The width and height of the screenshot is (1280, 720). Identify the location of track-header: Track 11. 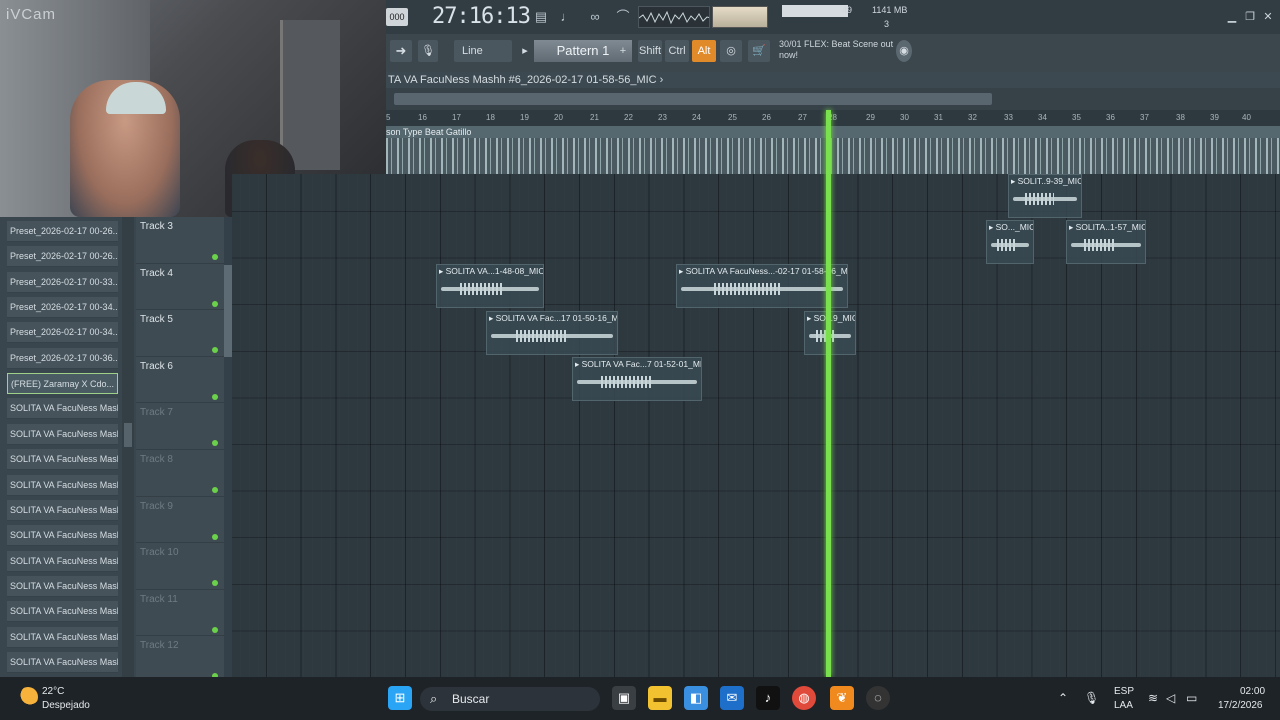
(180, 613).